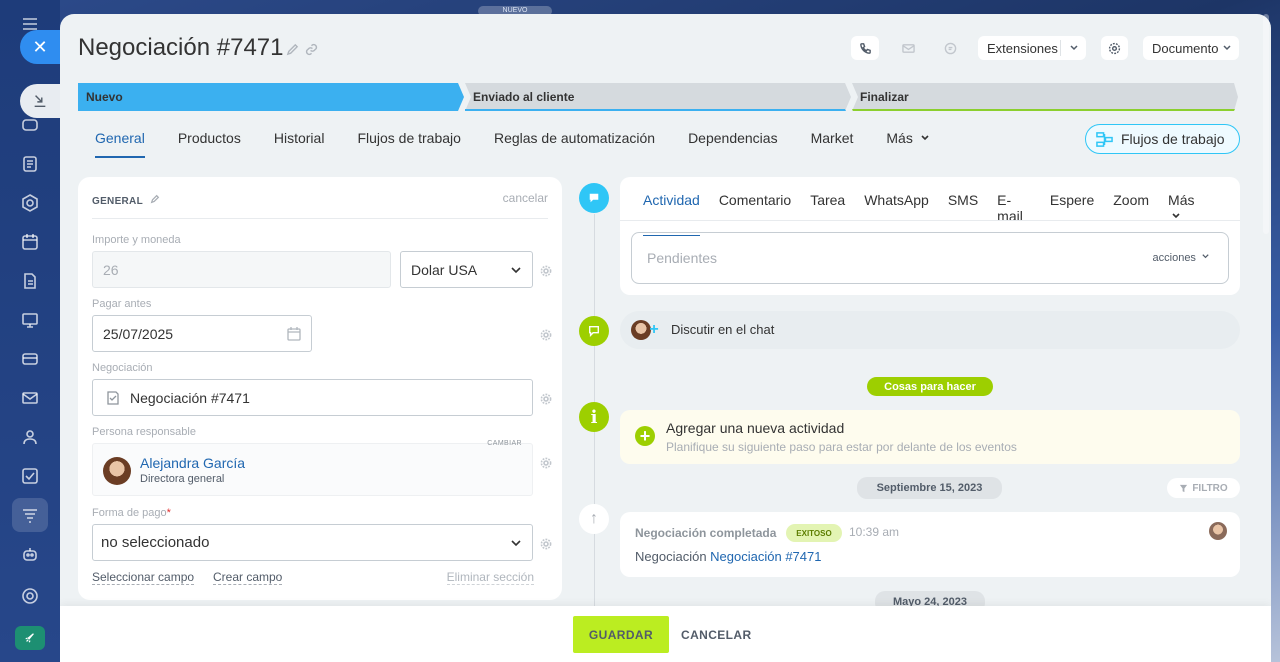 The height and width of the screenshot is (662, 1280). What do you see at coordinates (409, 143) in the screenshot?
I see `tab-workflows: Flujos de trabajo` at bounding box center [409, 143].